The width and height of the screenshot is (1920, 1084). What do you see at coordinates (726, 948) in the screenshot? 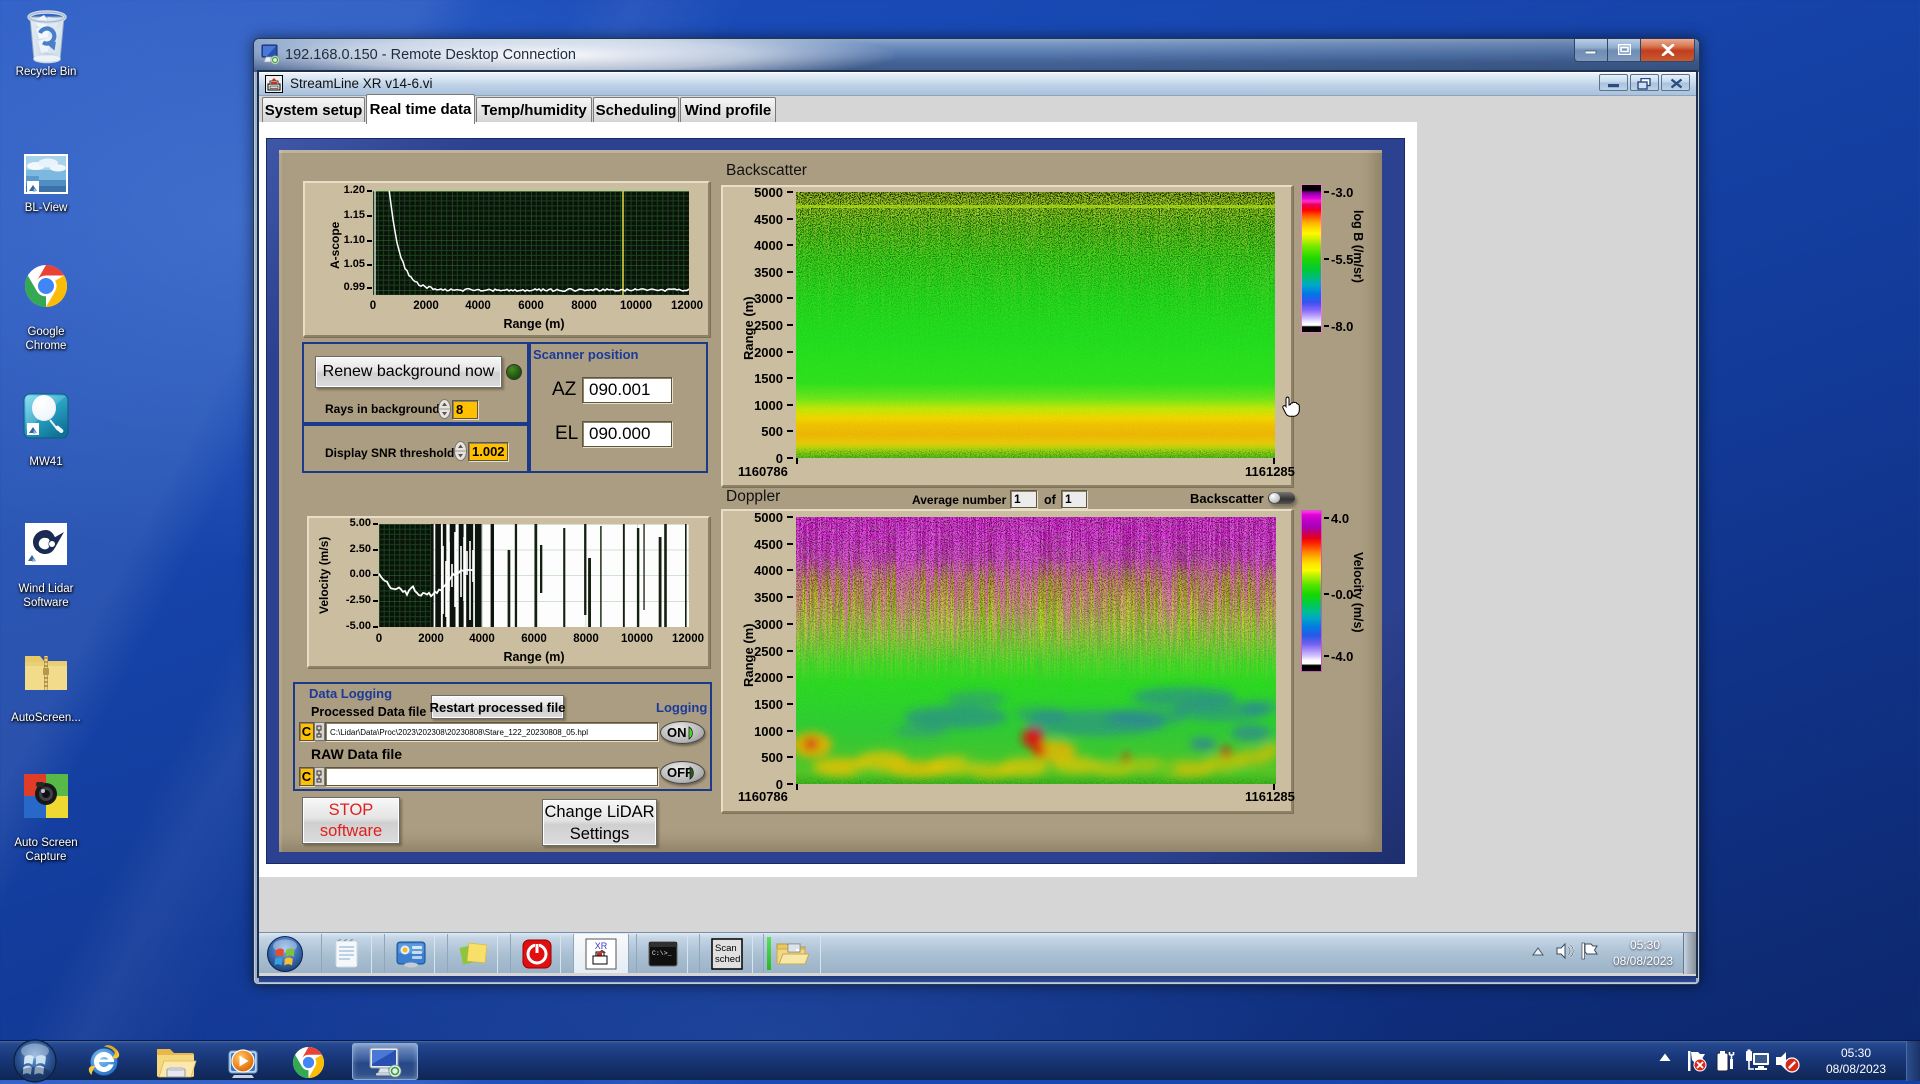
I see `svg-text: Scan` at bounding box center [726, 948].